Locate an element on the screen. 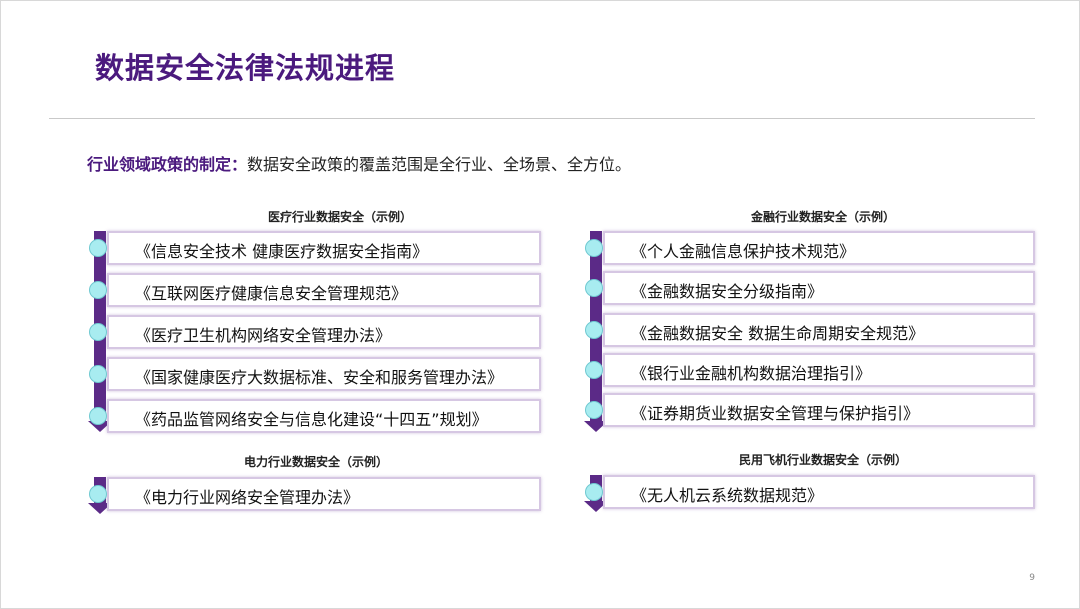  item-box: 《银行业金融机构数据治理指引》 is located at coordinates (819, 370).